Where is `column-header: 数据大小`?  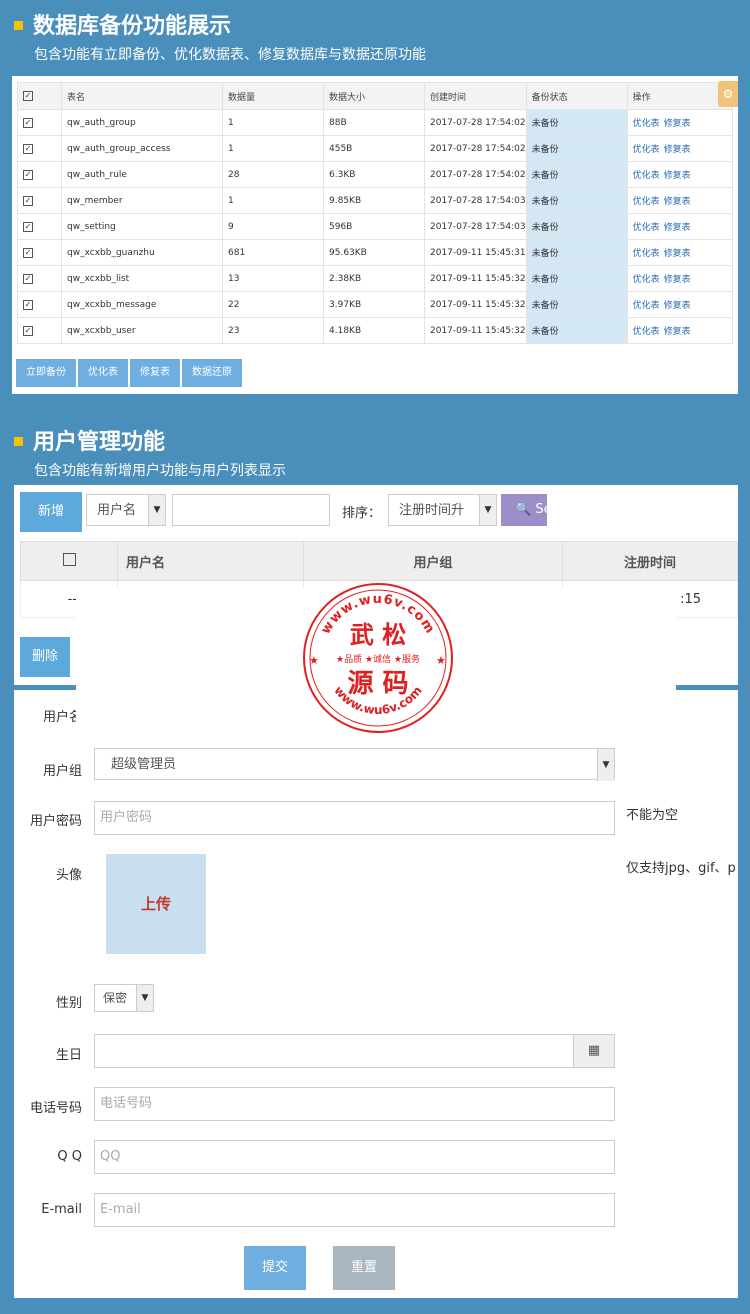
column-header: 数据大小 is located at coordinates (374, 96).